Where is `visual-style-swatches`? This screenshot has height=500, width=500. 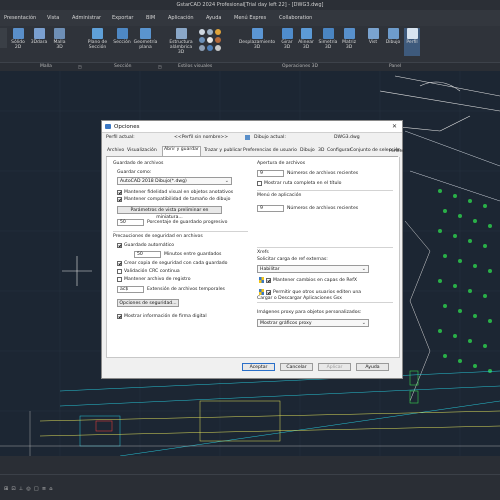
visual-style-swatches is located at coordinates (214, 40).